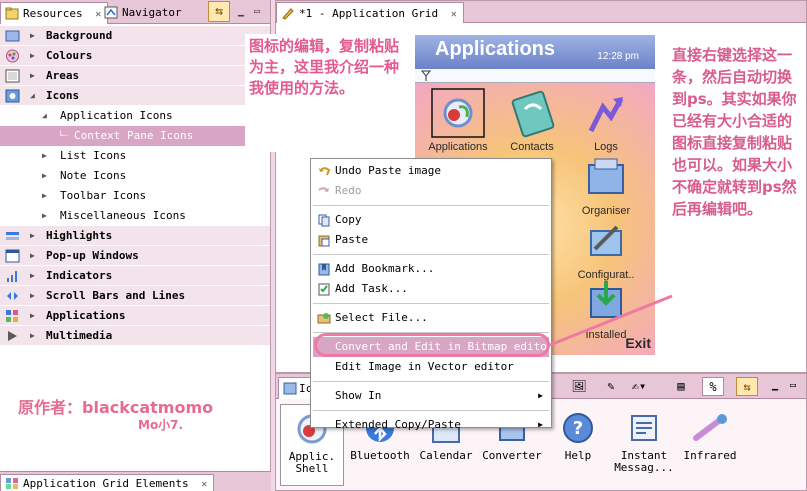 The width and height of the screenshot is (807, 491). What do you see at coordinates (431, 396) in the screenshot?
I see `menu-item-show-in: Show In ▶` at bounding box center [431, 396].